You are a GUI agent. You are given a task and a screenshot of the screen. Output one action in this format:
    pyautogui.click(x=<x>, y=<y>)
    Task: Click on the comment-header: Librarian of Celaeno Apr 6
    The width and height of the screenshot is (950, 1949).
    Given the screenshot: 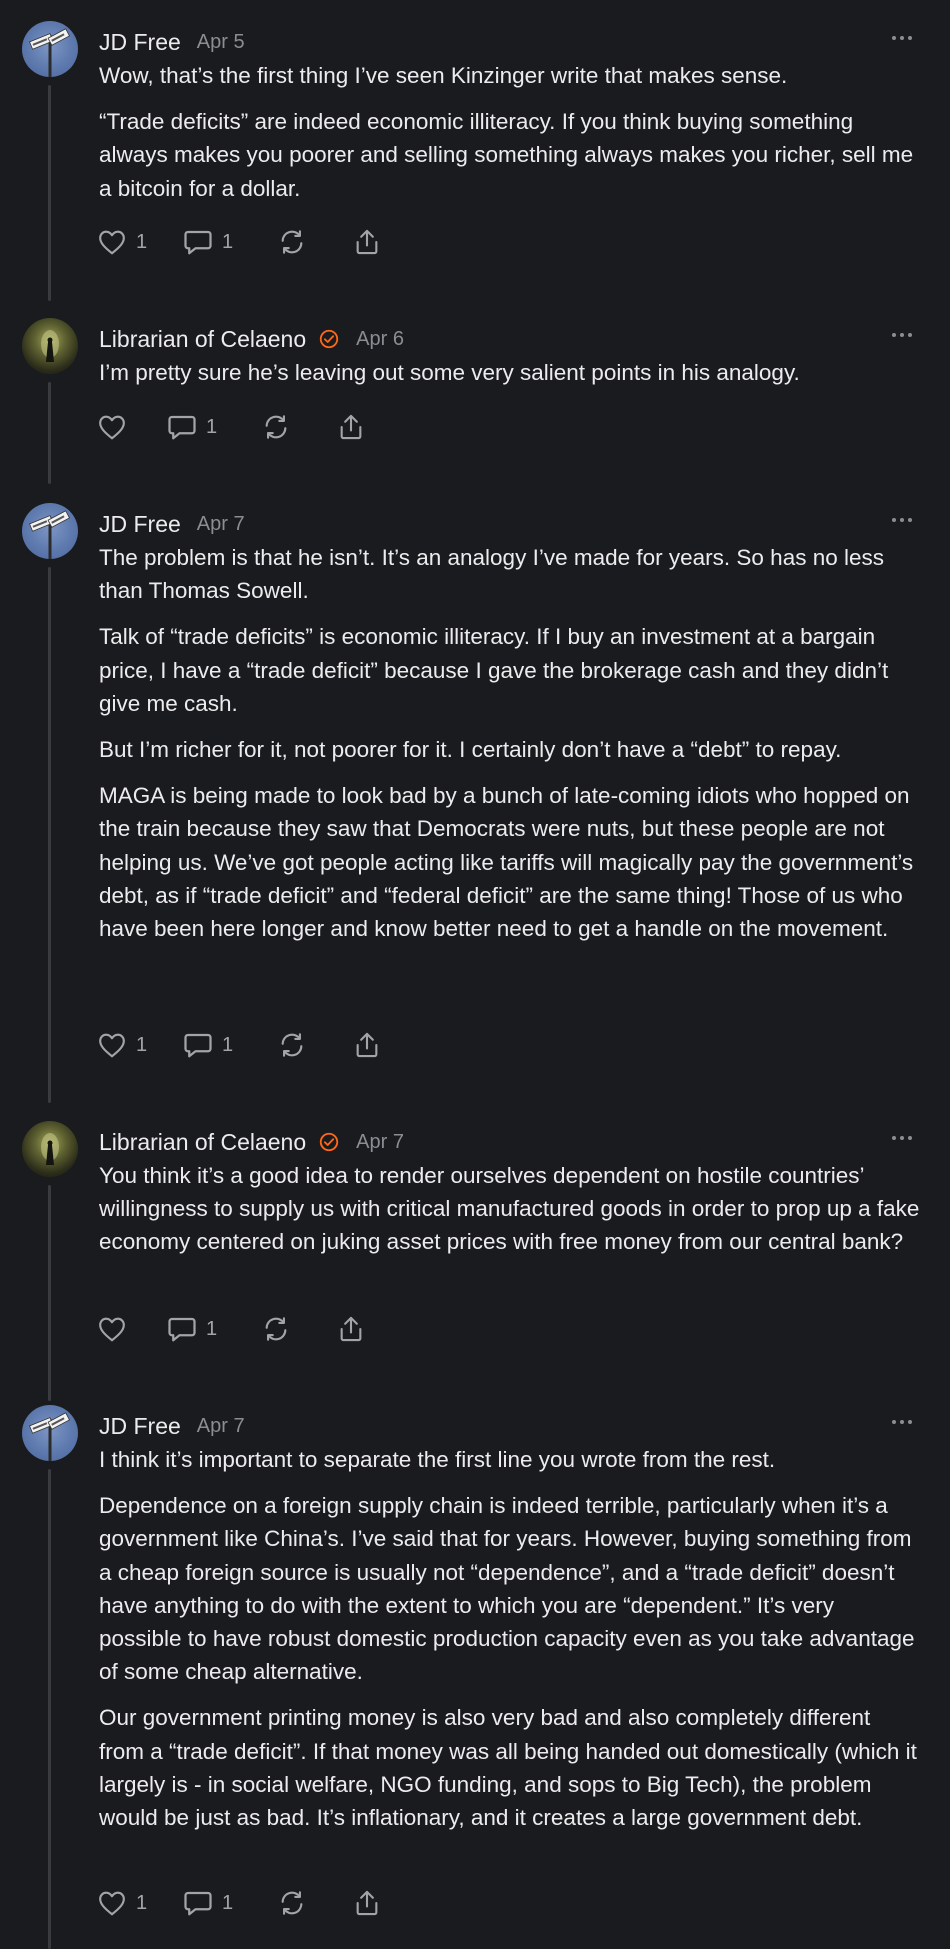 What is the action you would take?
    pyautogui.click(x=524, y=339)
    